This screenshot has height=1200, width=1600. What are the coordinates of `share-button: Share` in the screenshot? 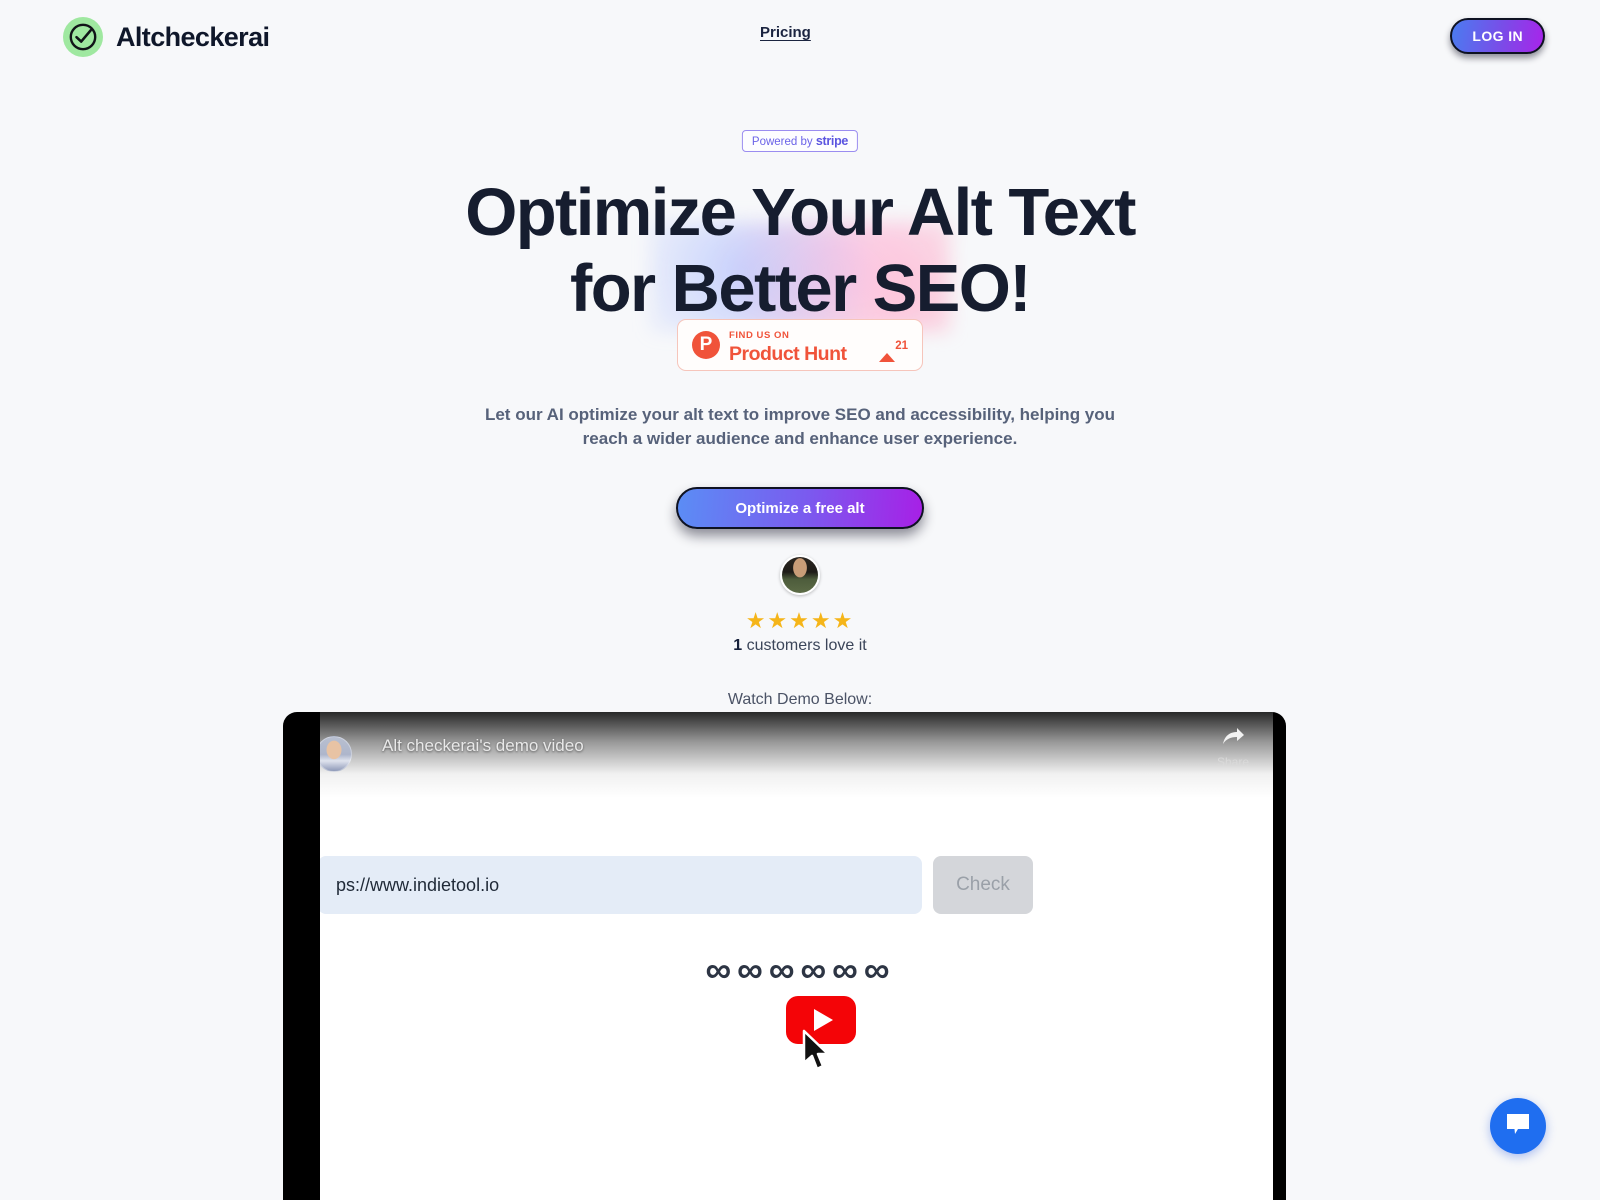 It's located at (1233, 747).